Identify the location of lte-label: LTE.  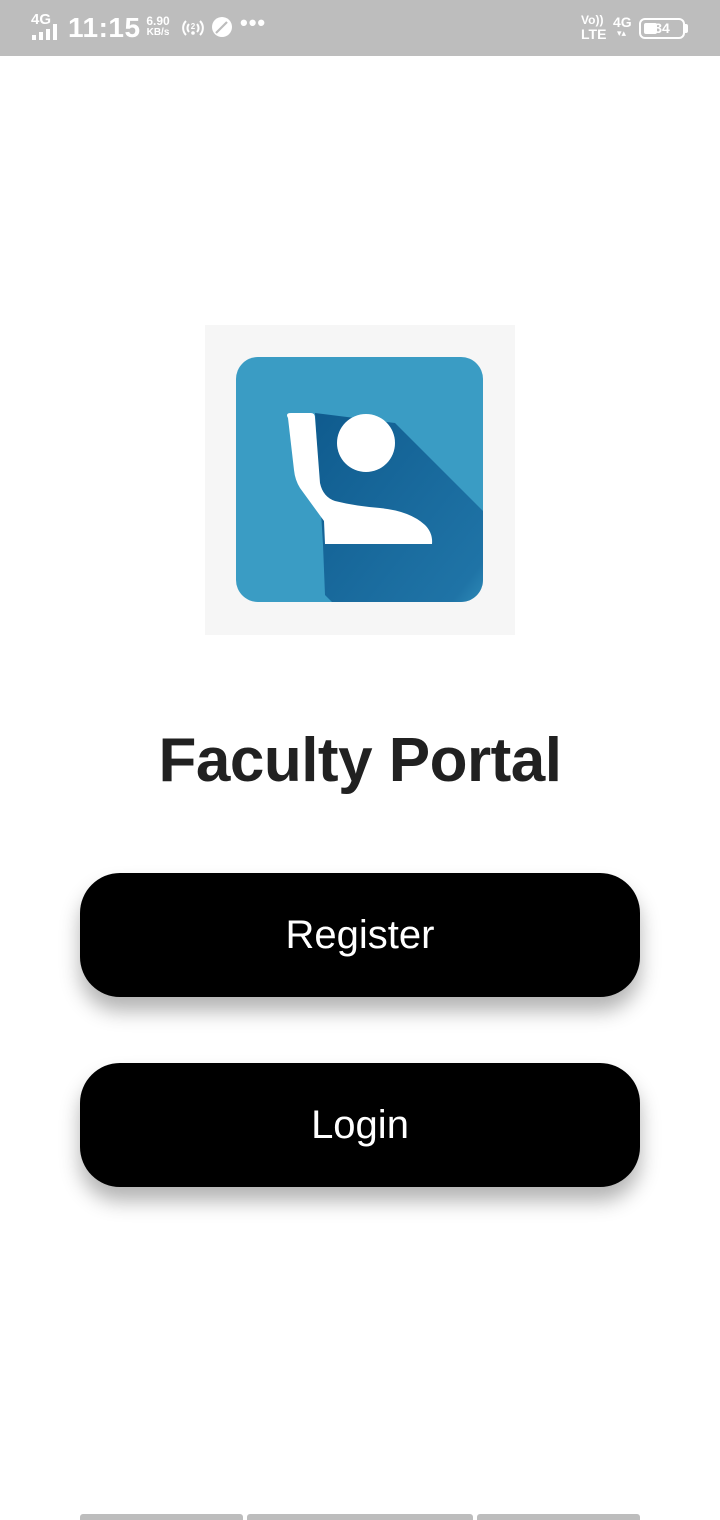
(594, 34).